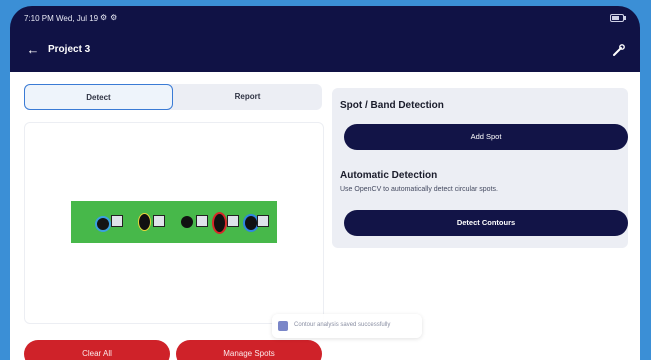 The width and height of the screenshot is (651, 360). I want to click on back-button: ←, so click(33, 50).